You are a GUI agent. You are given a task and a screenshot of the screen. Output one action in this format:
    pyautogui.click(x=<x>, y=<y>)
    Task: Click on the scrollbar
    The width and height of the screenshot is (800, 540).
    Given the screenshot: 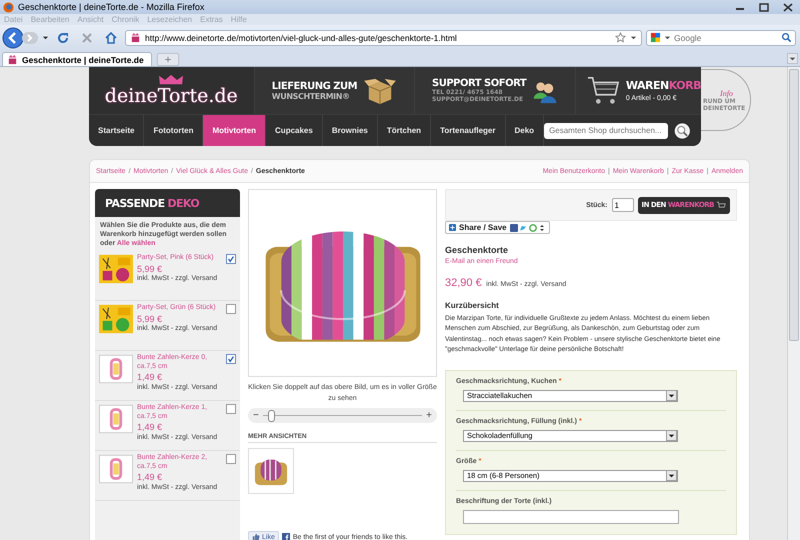 What is the action you would take?
    pyautogui.click(x=793, y=303)
    